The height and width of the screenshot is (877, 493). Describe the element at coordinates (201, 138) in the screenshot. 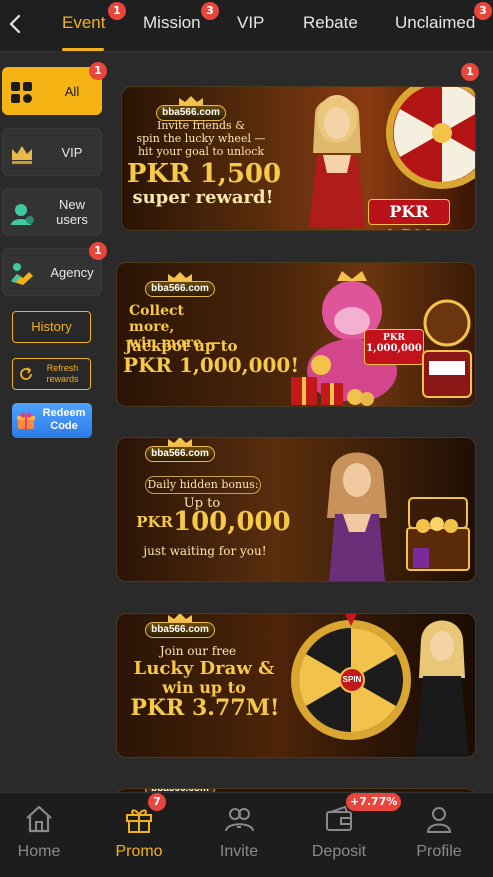

I see `banner-line: spin the lucky wheel —` at that location.